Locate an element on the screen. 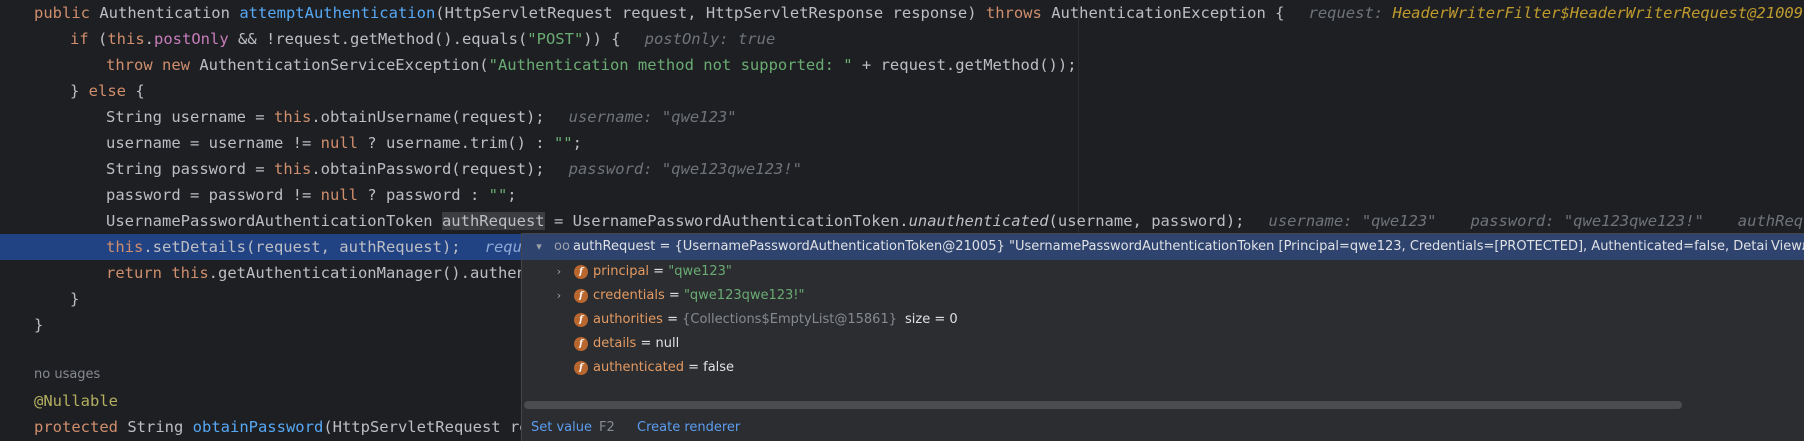  code-text: (username, password); is located at coordinates (1146, 221).